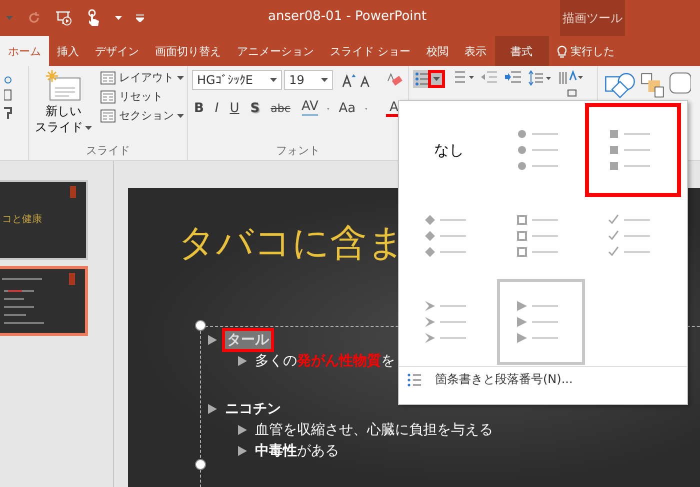  I want to click on italic-button: I, so click(216, 108).